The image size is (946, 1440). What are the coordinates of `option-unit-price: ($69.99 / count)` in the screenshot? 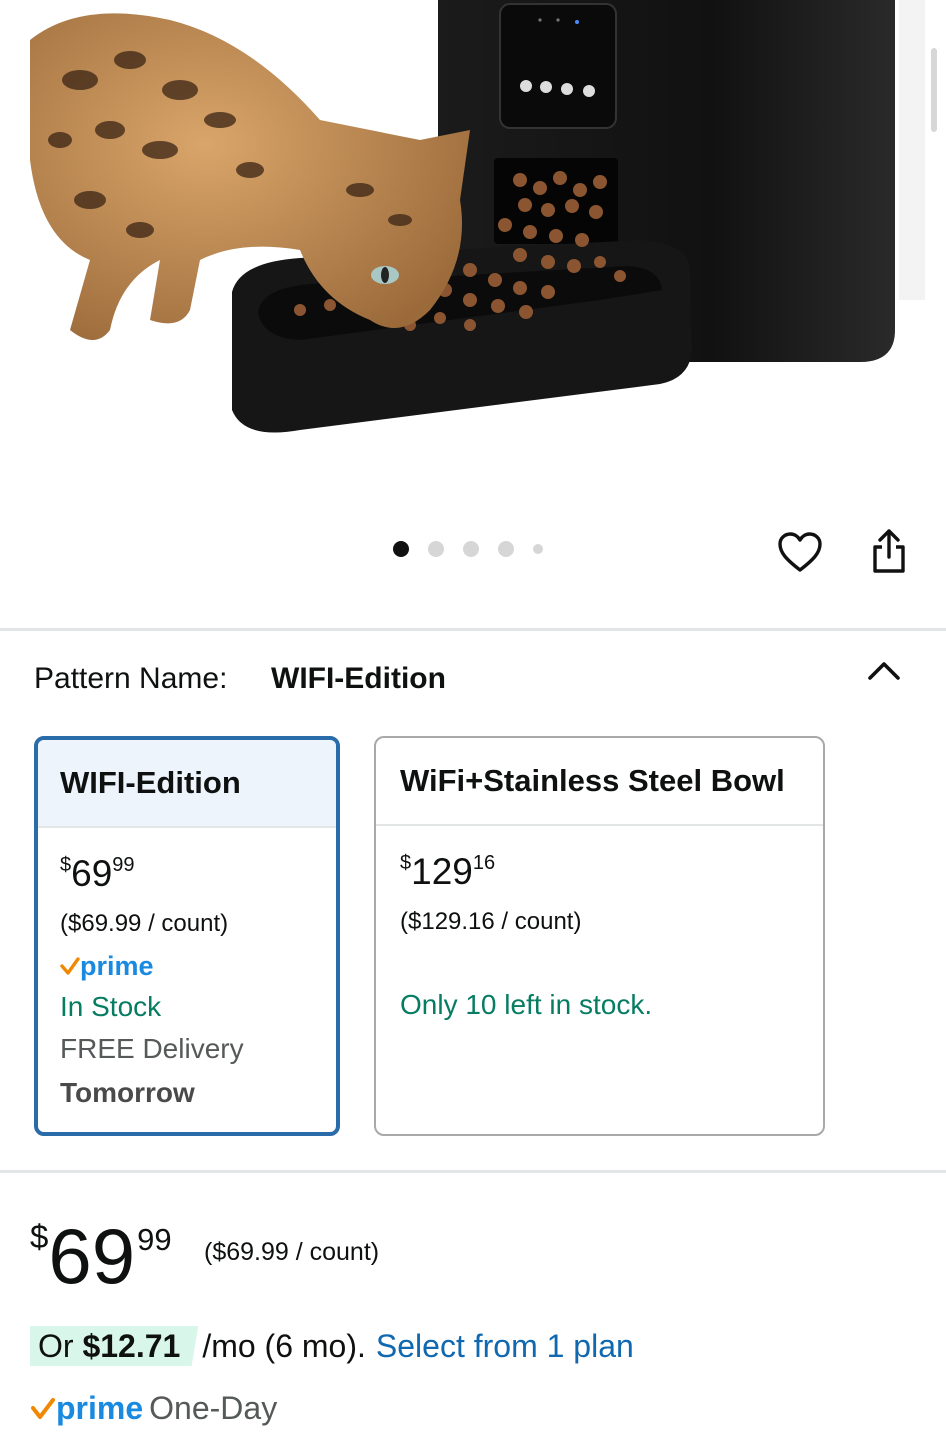 It's located at (144, 923).